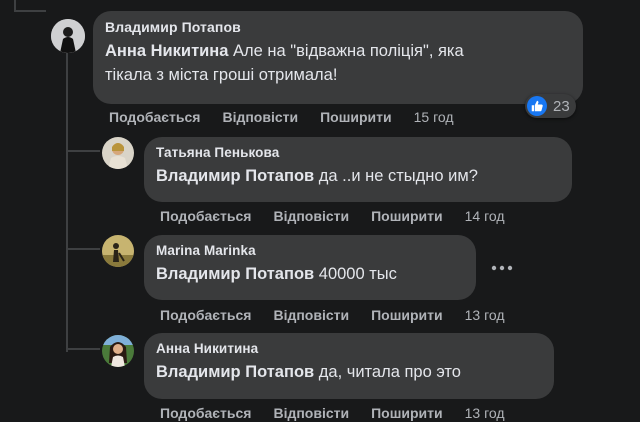 The width and height of the screenshot is (640, 422). What do you see at coordinates (485, 216) in the screenshot?
I see `timestamp: 14 год` at bounding box center [485, 216].